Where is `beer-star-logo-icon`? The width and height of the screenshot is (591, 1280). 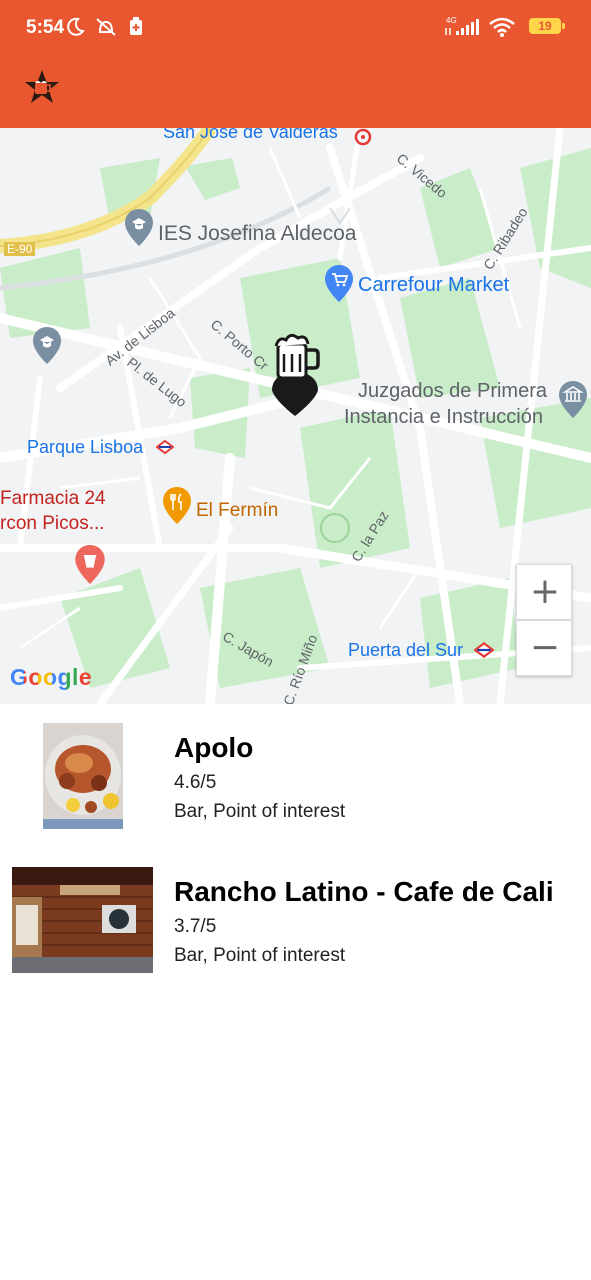 beer-star-logo-icon is located at coordinates (42, 88).